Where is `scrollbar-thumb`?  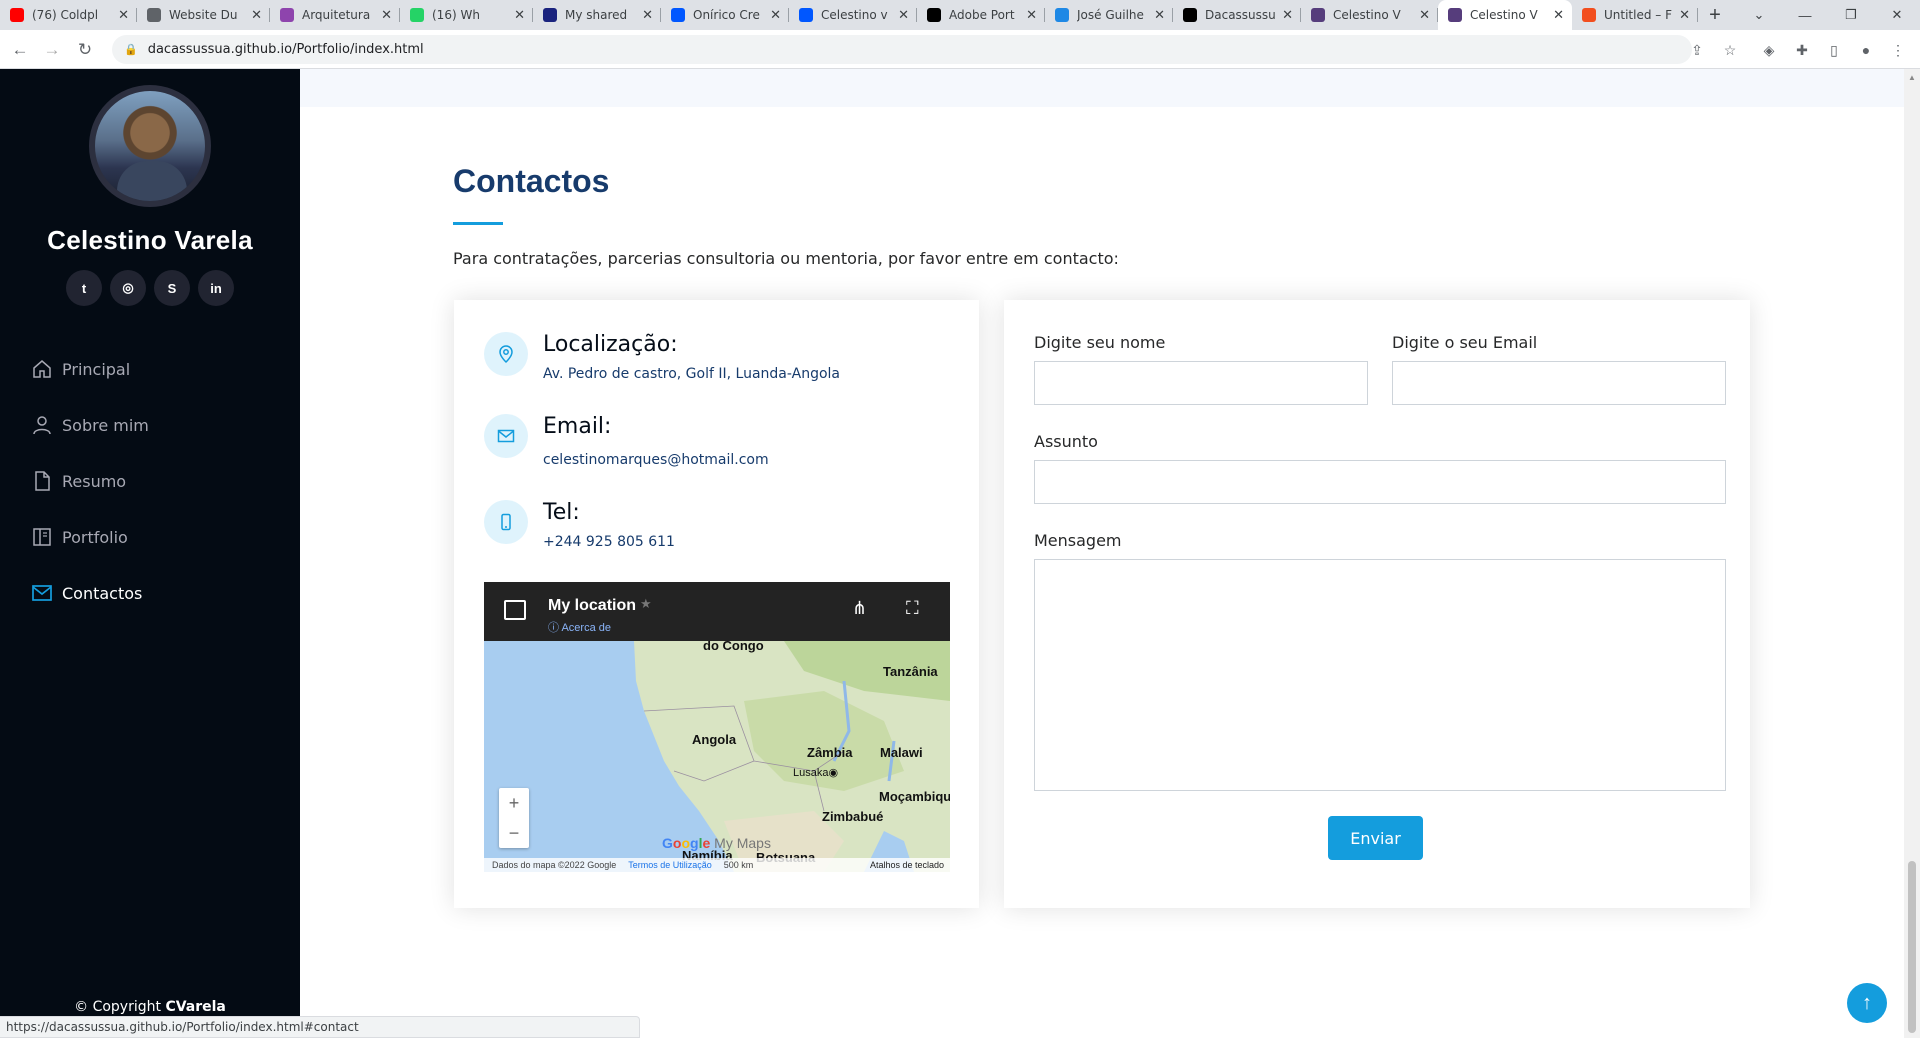 scrollbar-thumb is located at coordinates (1912, 947).